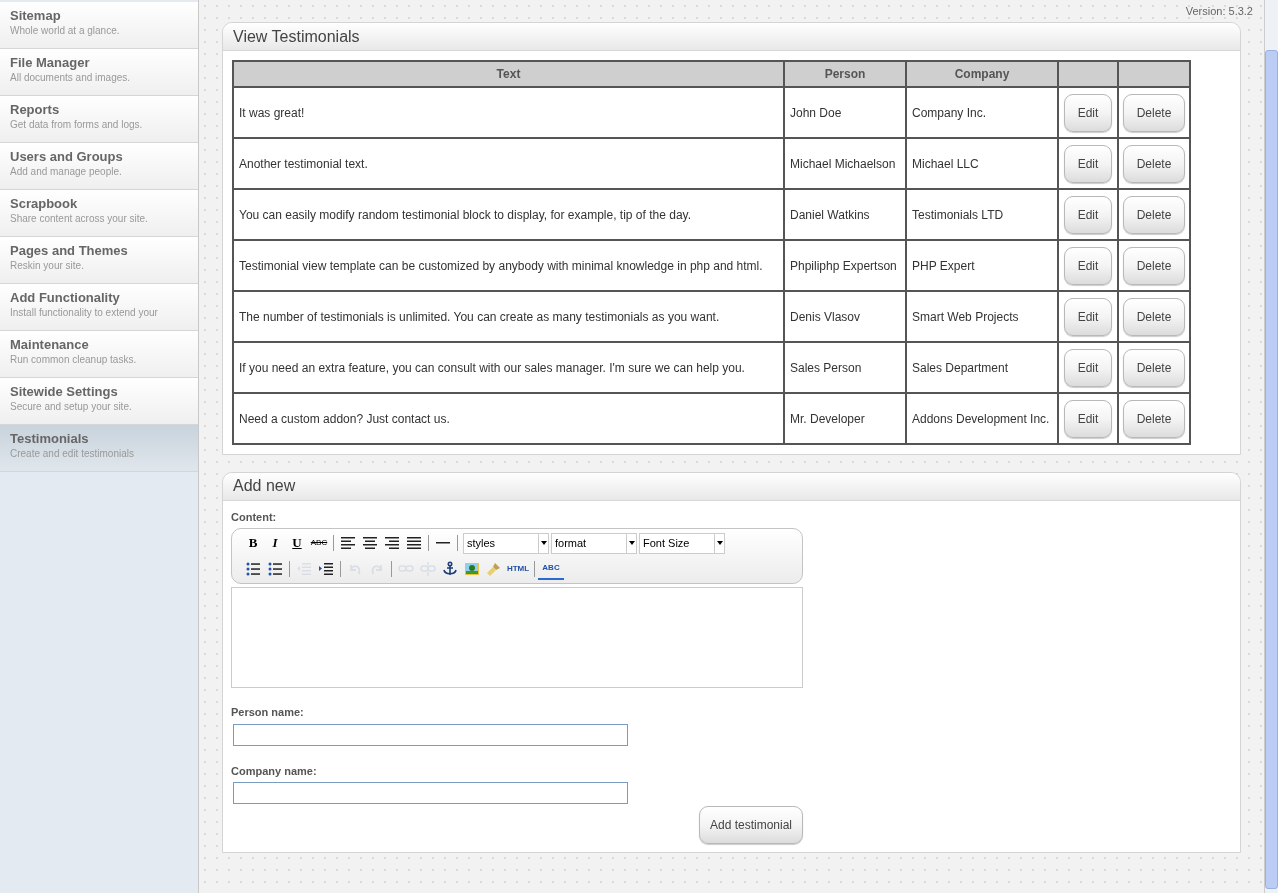 This screenshot has width=1278, height=893. Describe the element at coordinates (492, 367) in the screenshot. I see `testimonial-text: If you need an extra feature, you can consult with our sales manager. I'm sure we can help you.` at that location.